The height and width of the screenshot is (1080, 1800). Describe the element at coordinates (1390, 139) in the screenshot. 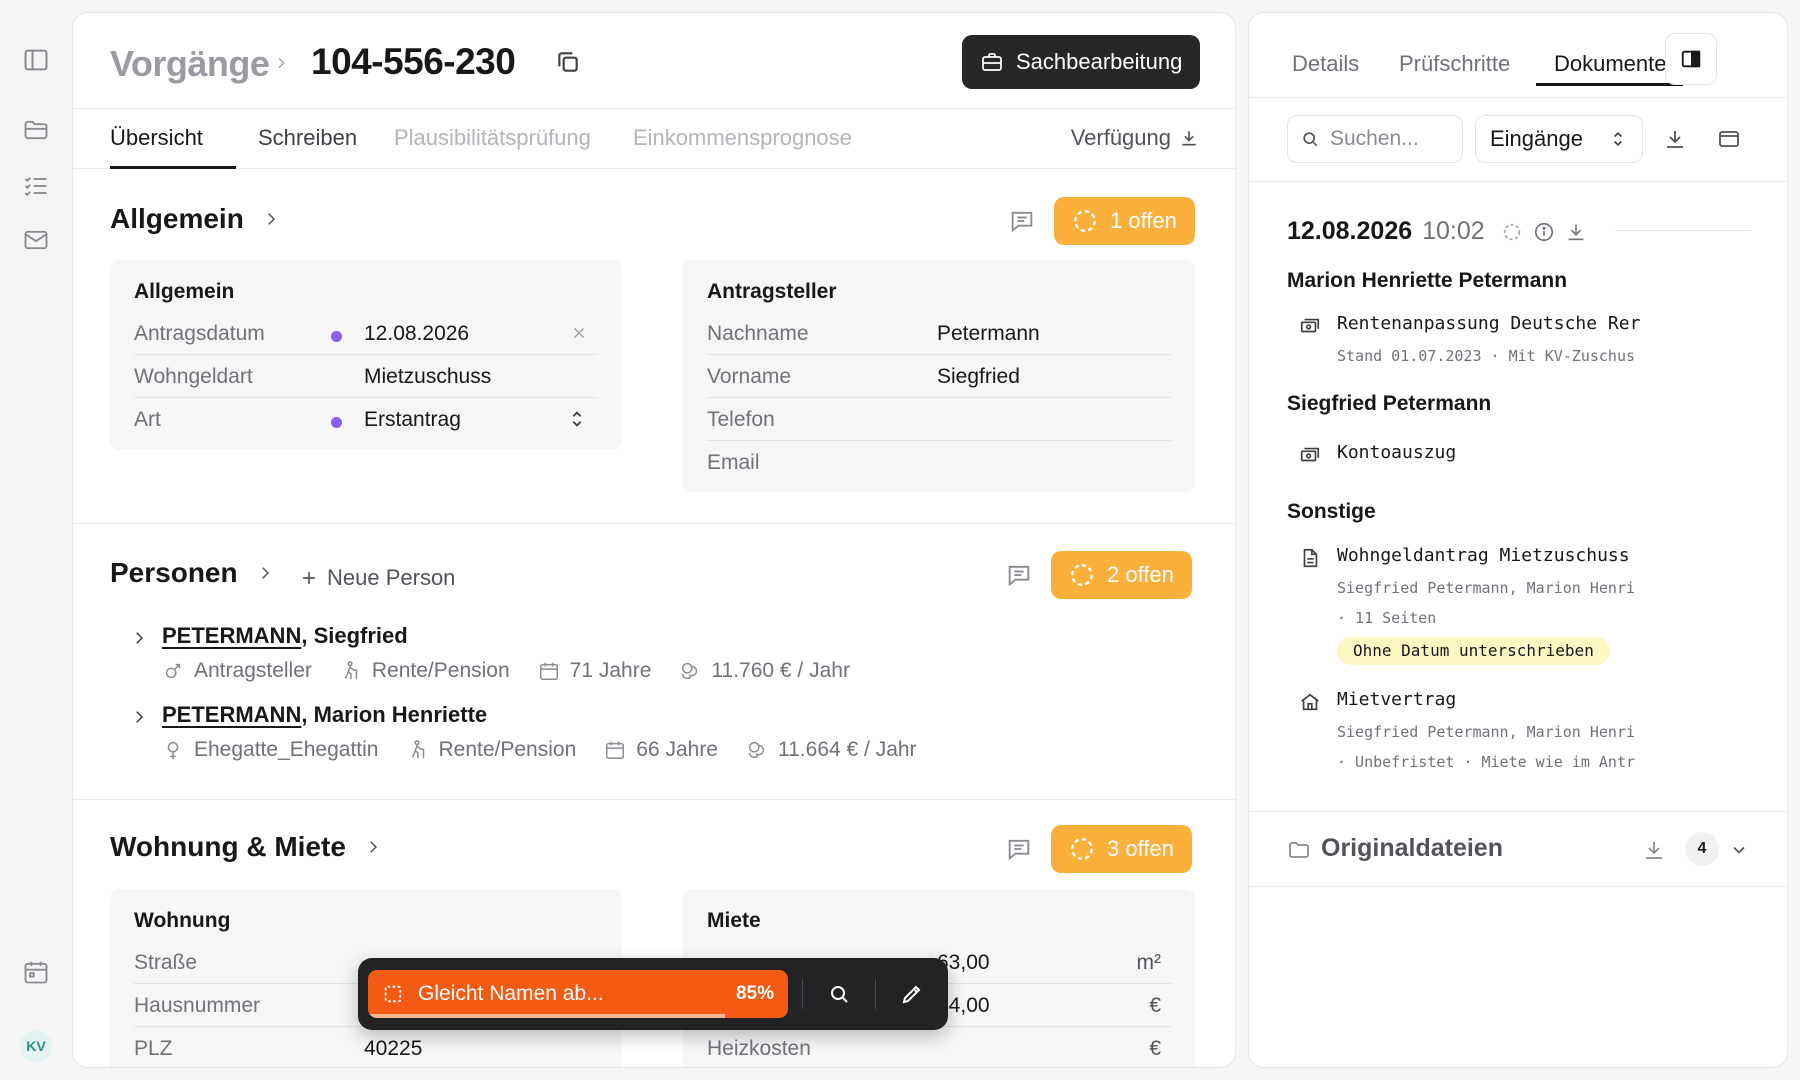

I see `search-input` at that location.